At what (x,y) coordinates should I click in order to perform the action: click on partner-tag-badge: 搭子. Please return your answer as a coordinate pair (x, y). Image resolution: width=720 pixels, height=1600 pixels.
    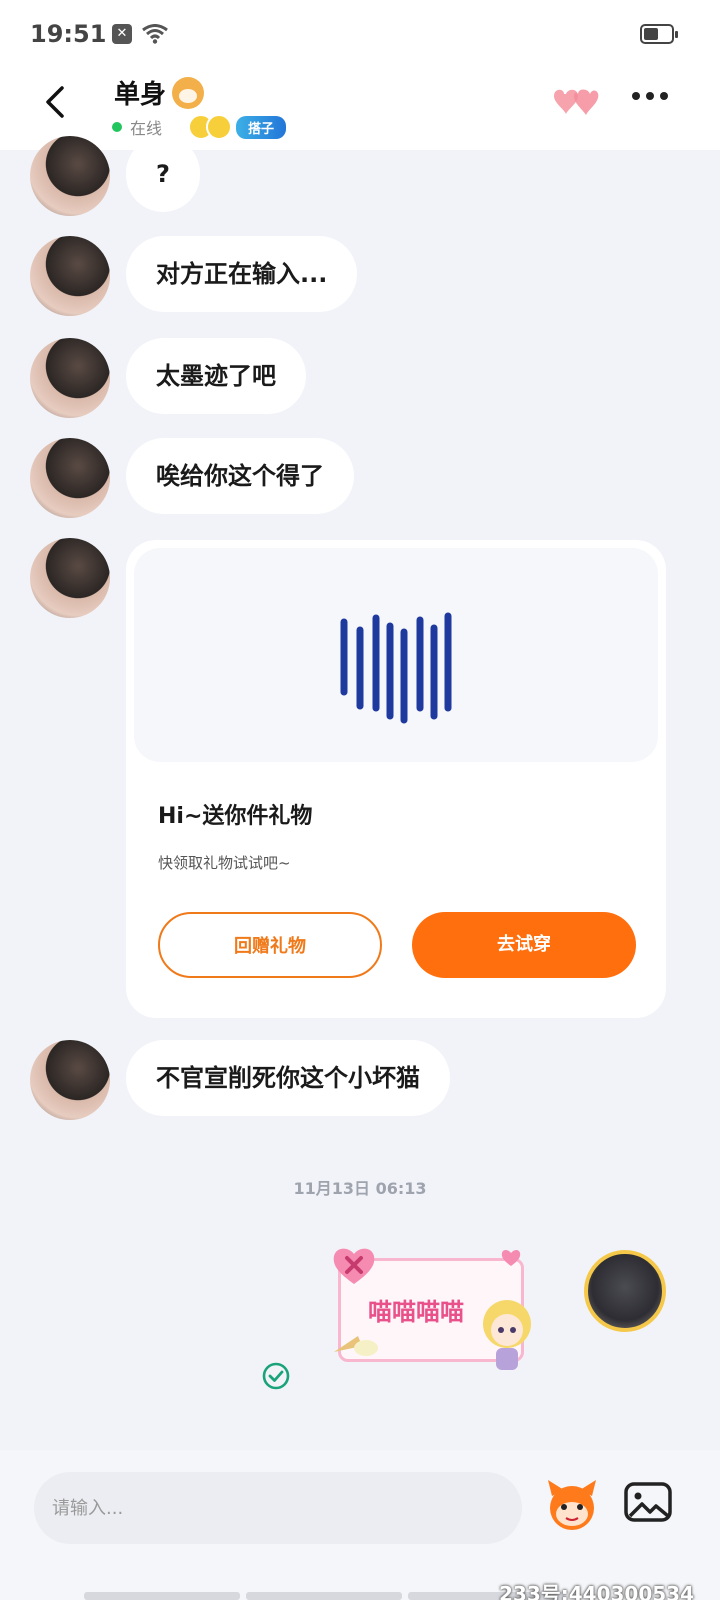
    Looking at the image, I should click on (261, 127).